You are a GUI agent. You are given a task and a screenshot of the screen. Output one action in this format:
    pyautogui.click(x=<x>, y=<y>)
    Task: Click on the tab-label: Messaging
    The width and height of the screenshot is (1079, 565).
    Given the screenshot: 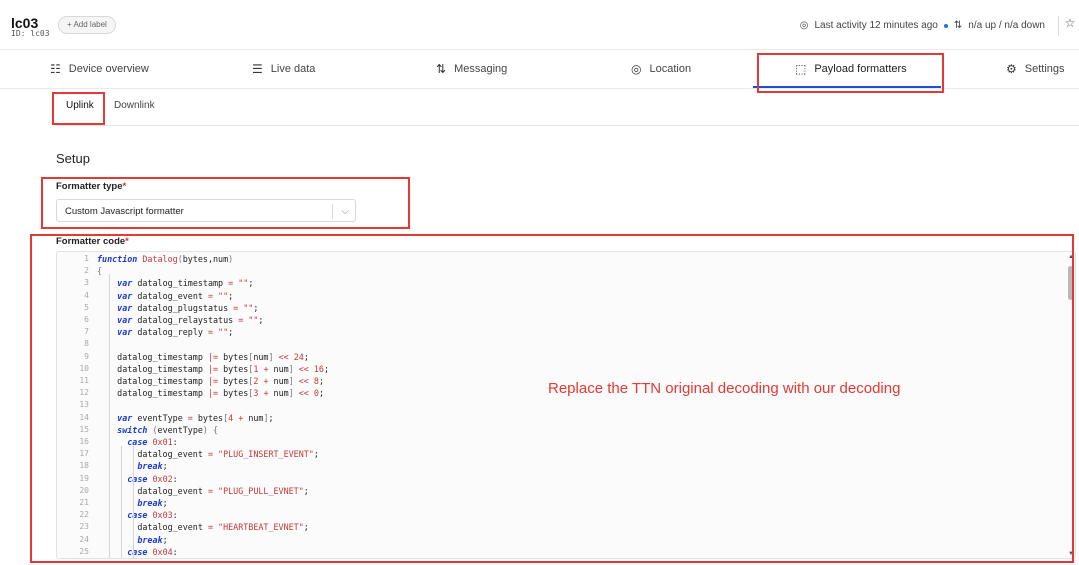 What is the action you would take?
    pyautogui.click(x=481, y=69)
    